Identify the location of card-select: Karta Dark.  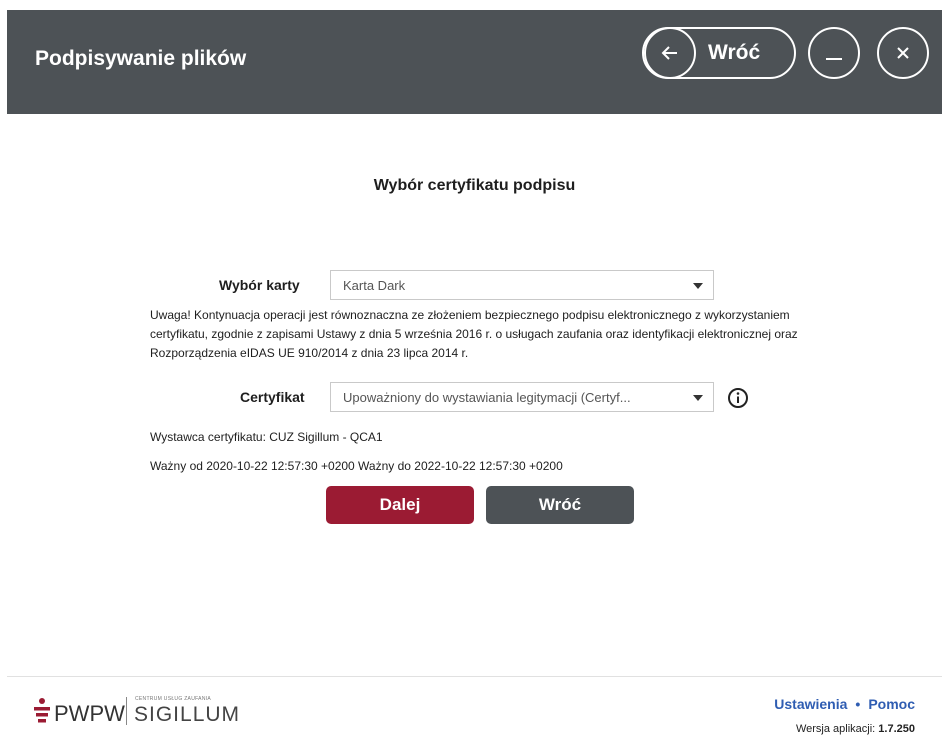
(522, 285).